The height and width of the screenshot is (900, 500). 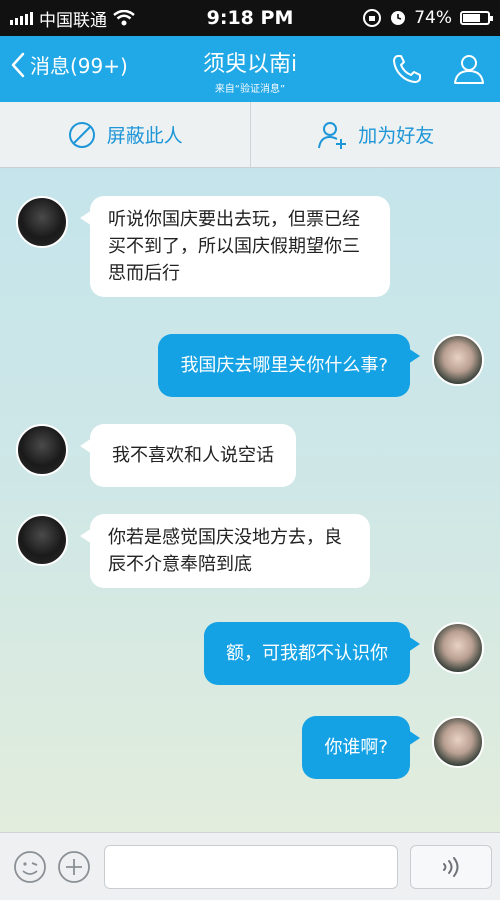 I want to click on battery-percent: 74%, so click(x=433, y=18).